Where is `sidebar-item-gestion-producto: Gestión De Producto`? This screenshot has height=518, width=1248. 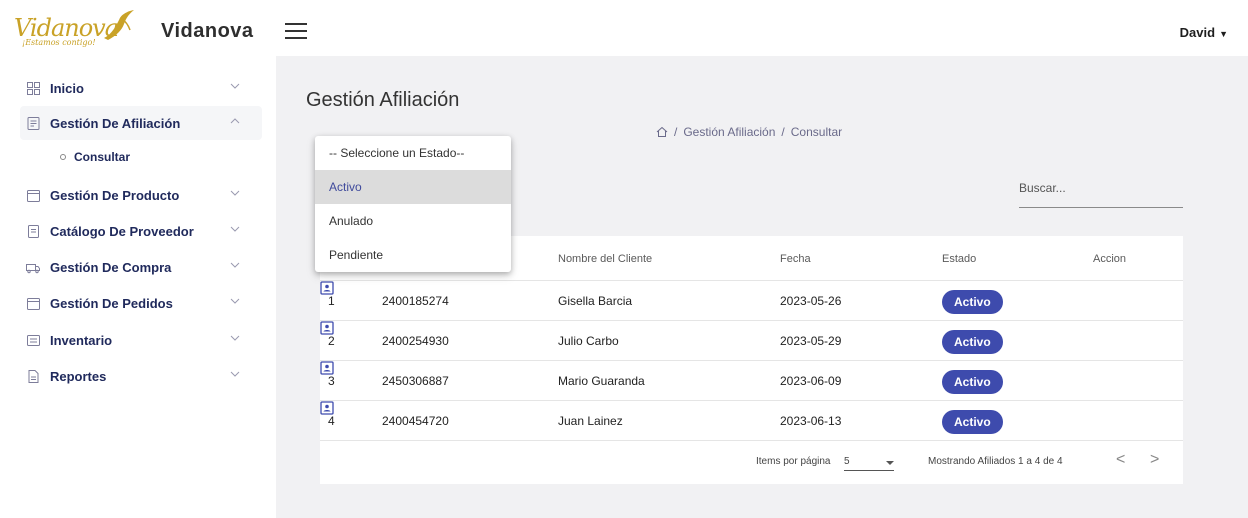
sidebar-item-gestion-producto: Gestión De Producto is located at coordinates (141, 195).